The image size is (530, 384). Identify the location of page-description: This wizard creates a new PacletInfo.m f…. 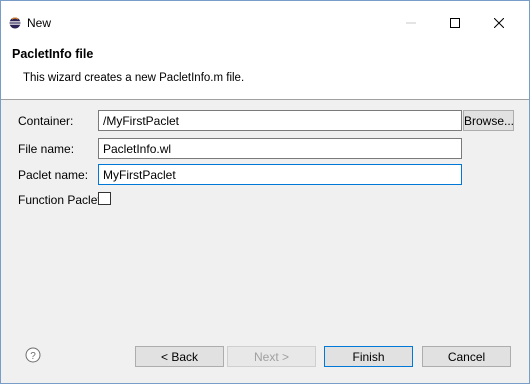
(134, 78).